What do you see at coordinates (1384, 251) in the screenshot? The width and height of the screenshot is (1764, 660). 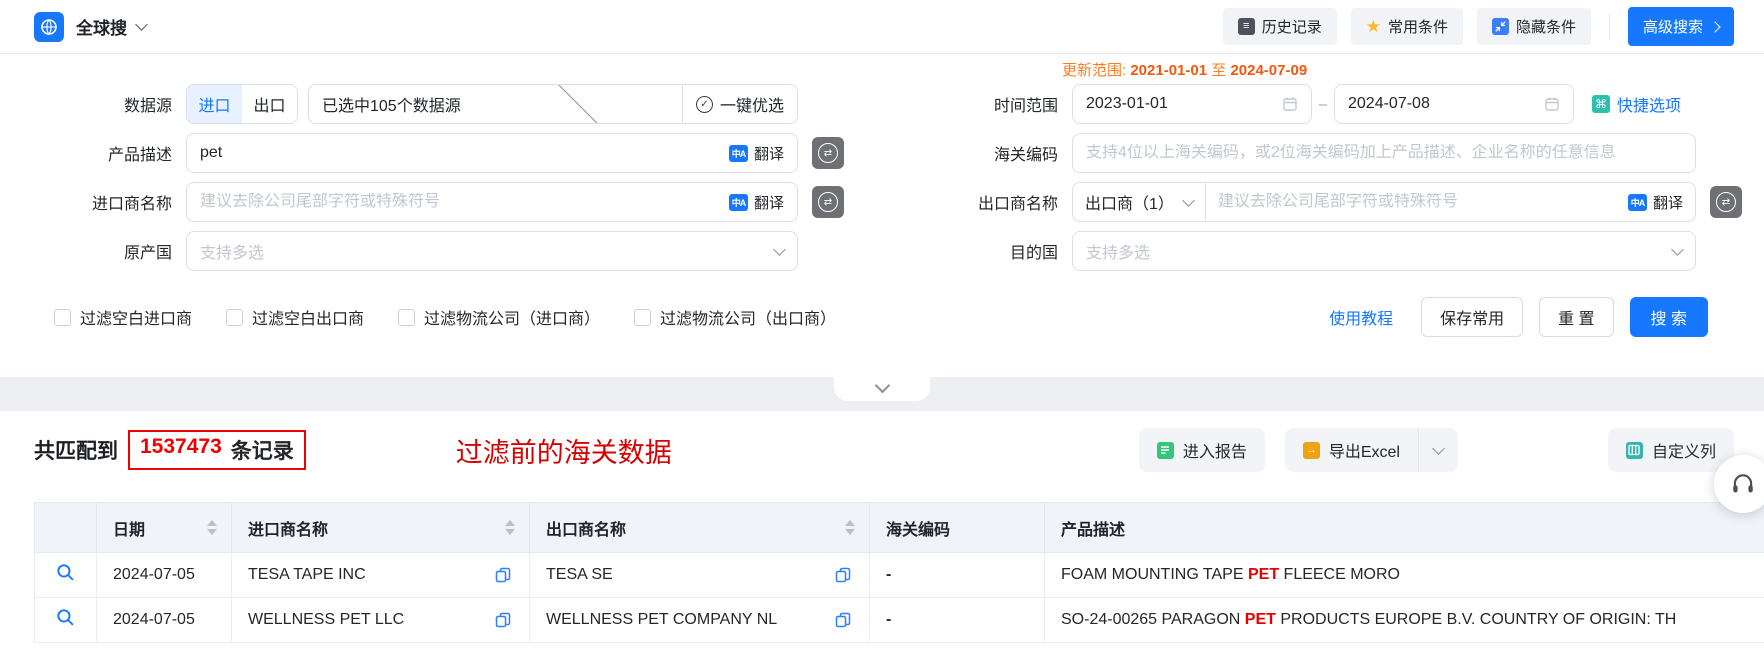 I see `dest-country-select: 支持多选` at bounding box center [1384, 251].